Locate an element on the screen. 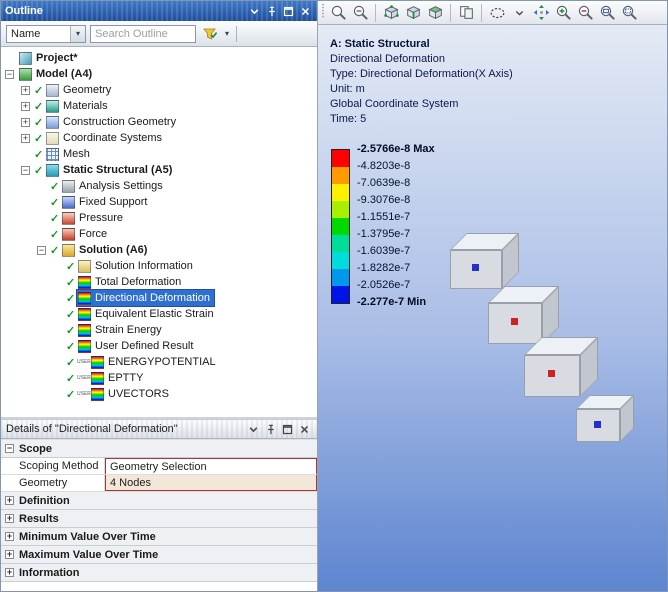 The width and height of the screenshot is (668, 592). tree-item-label: Fixed Support is located at coordinates (113, 202).